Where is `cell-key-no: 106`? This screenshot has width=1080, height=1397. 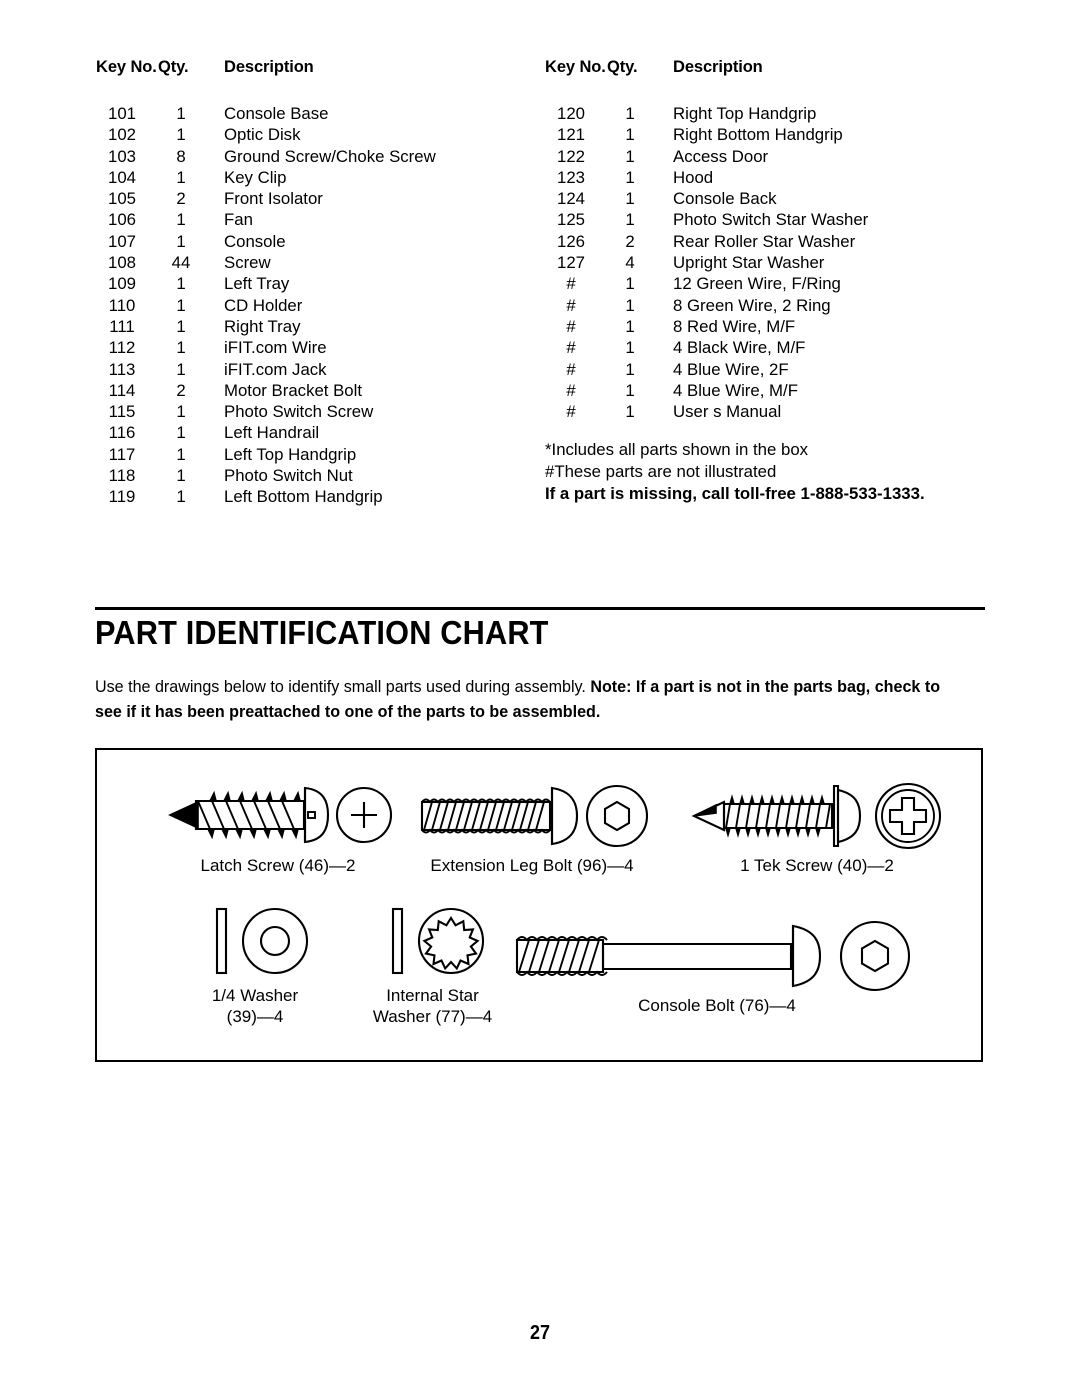 cell-key-no: 106 is located at coordinates (122, 220).